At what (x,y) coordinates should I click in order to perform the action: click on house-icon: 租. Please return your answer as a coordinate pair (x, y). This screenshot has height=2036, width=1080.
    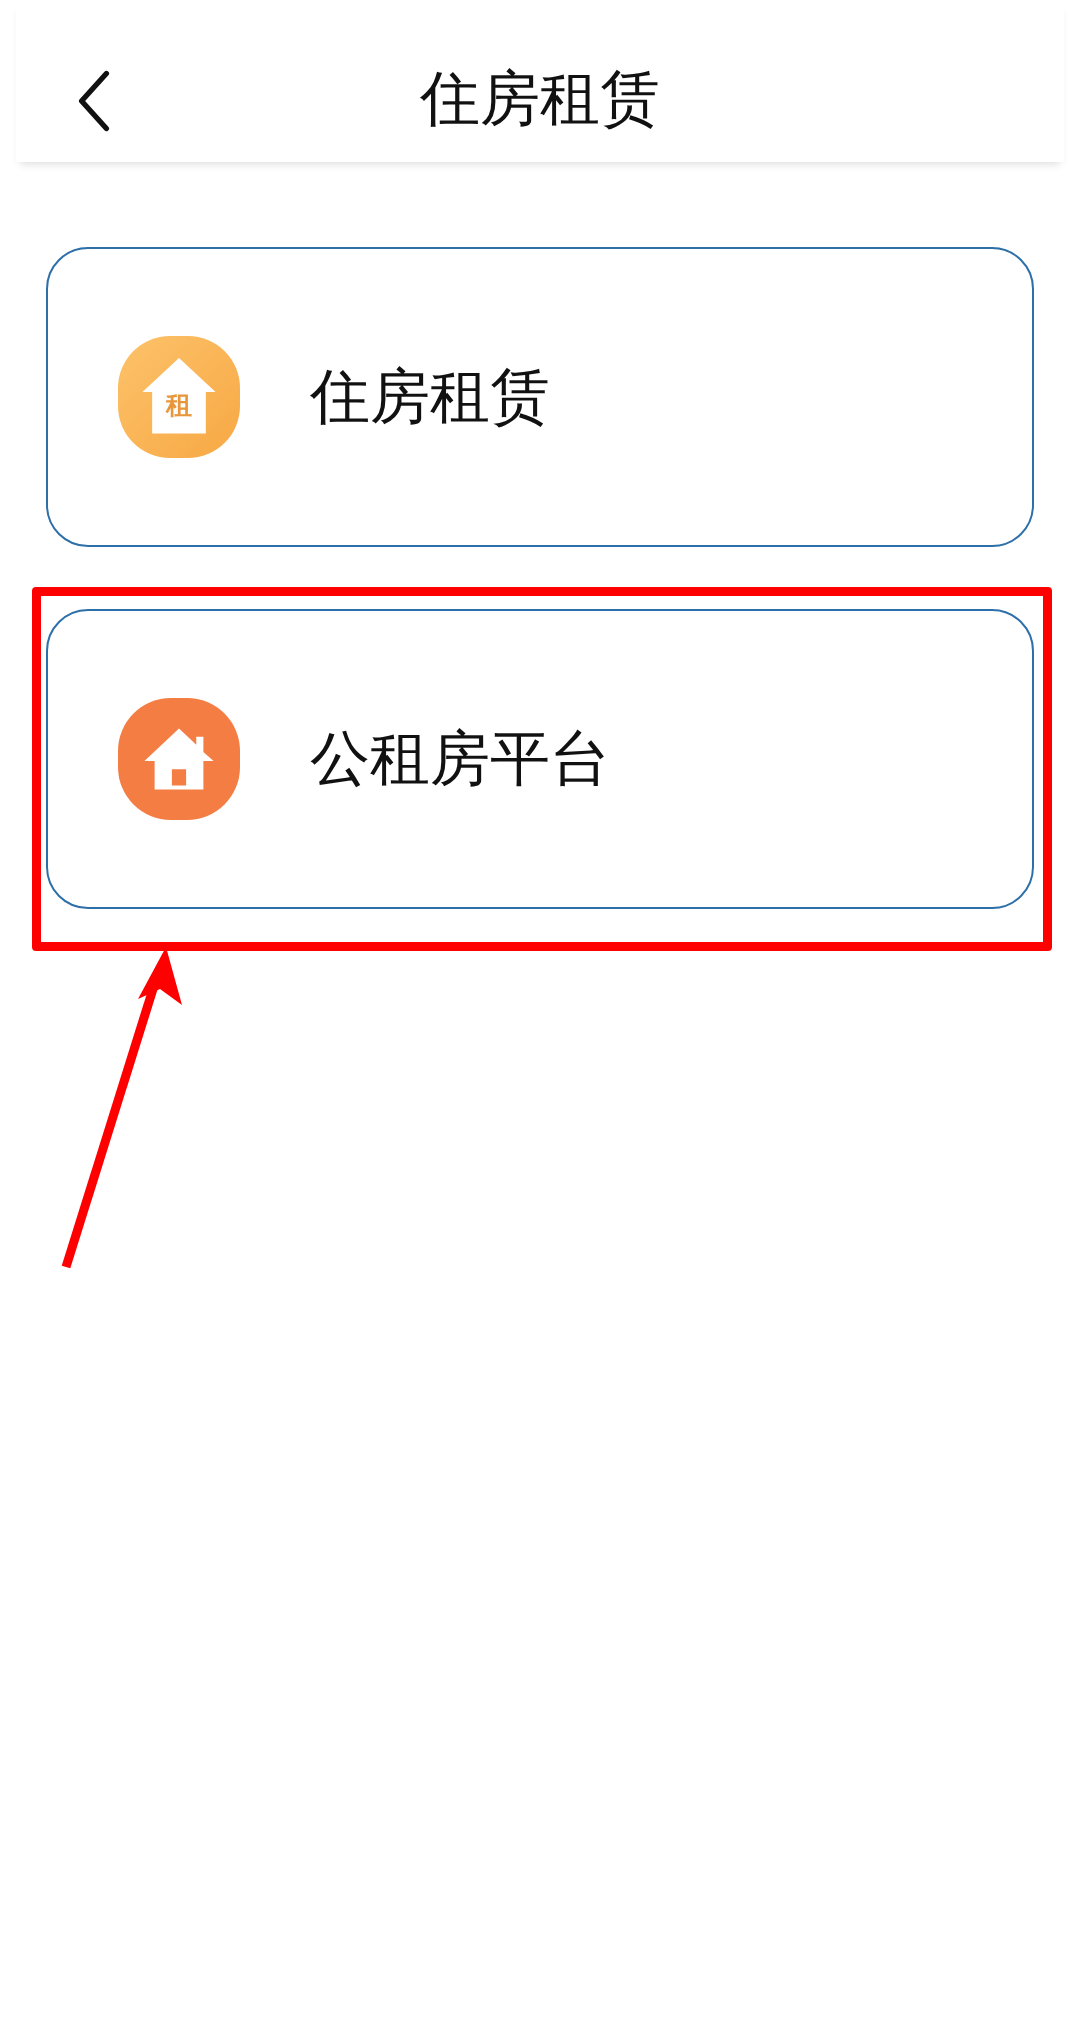
    Looking at the image, I should click on (179, 397).